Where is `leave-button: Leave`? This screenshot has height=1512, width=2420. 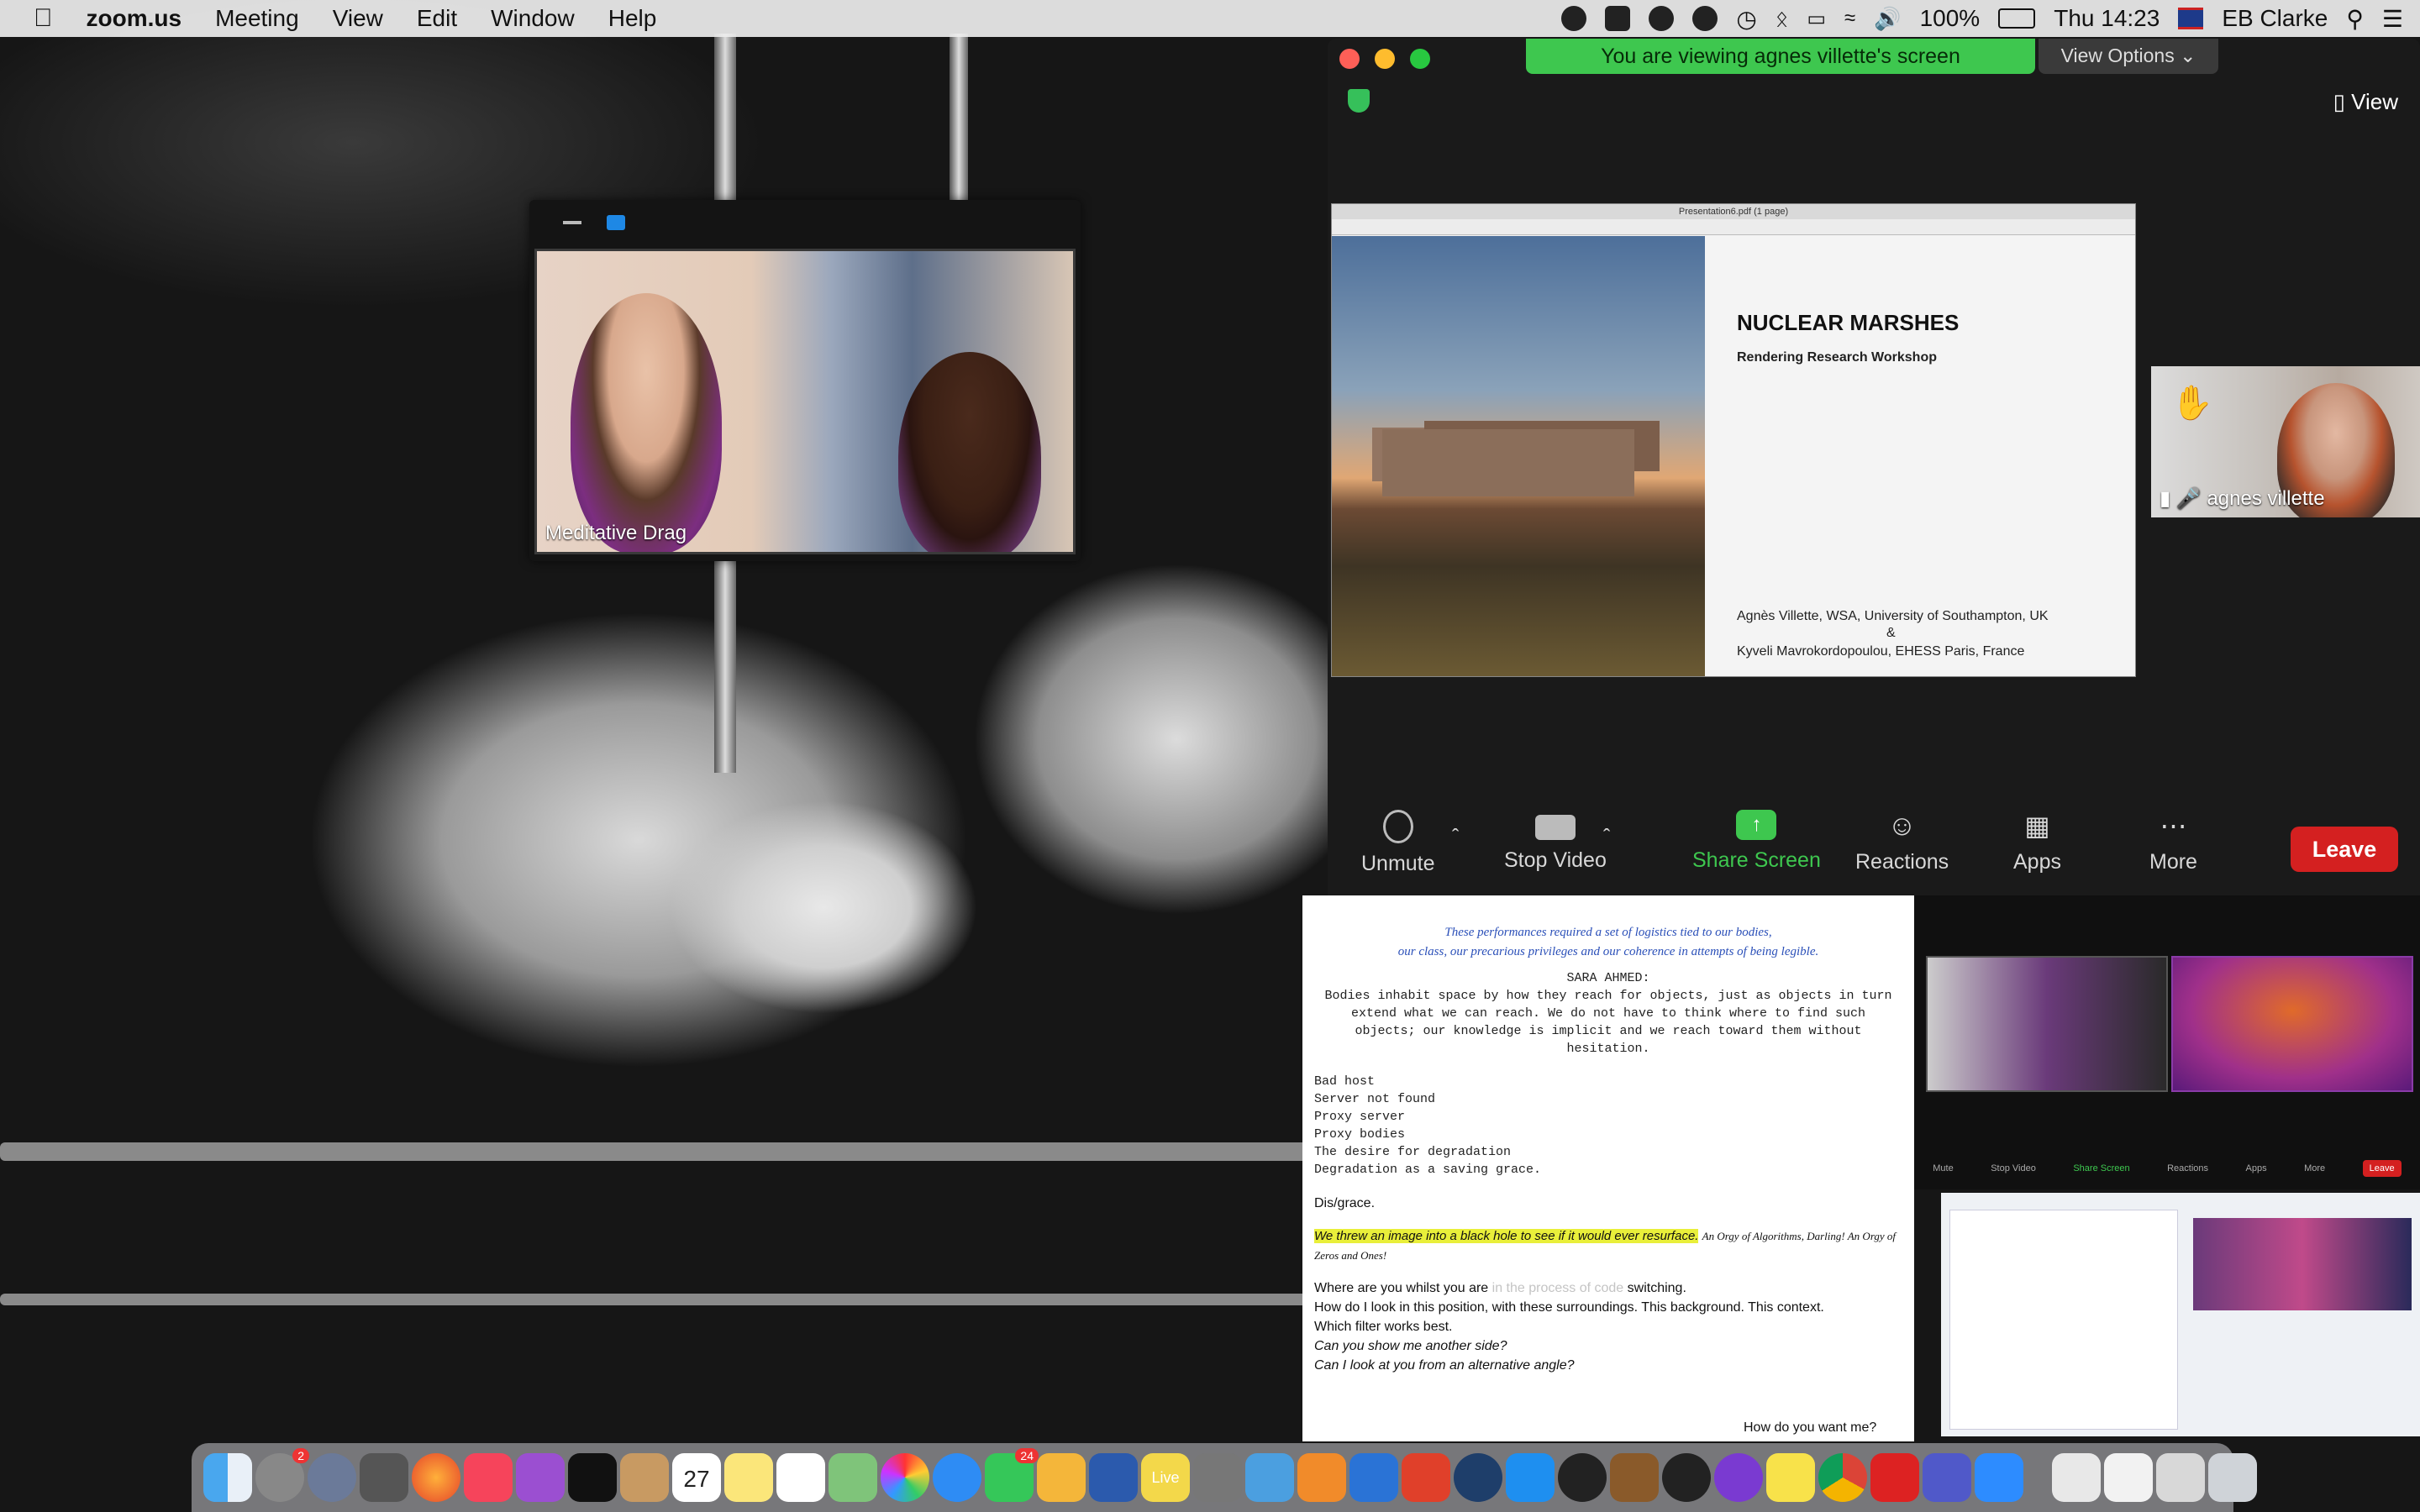 leave-button: Leave is located at coordinates (2344, 849).